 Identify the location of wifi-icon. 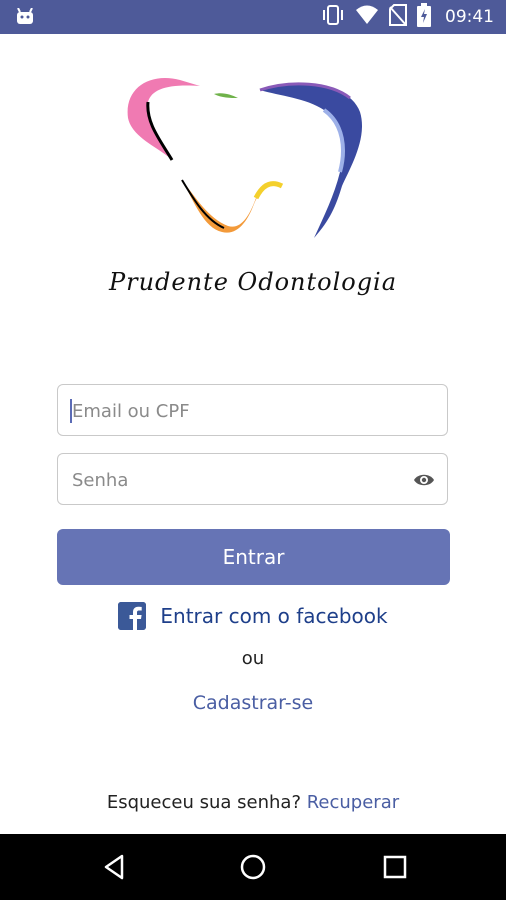
(367, 17).